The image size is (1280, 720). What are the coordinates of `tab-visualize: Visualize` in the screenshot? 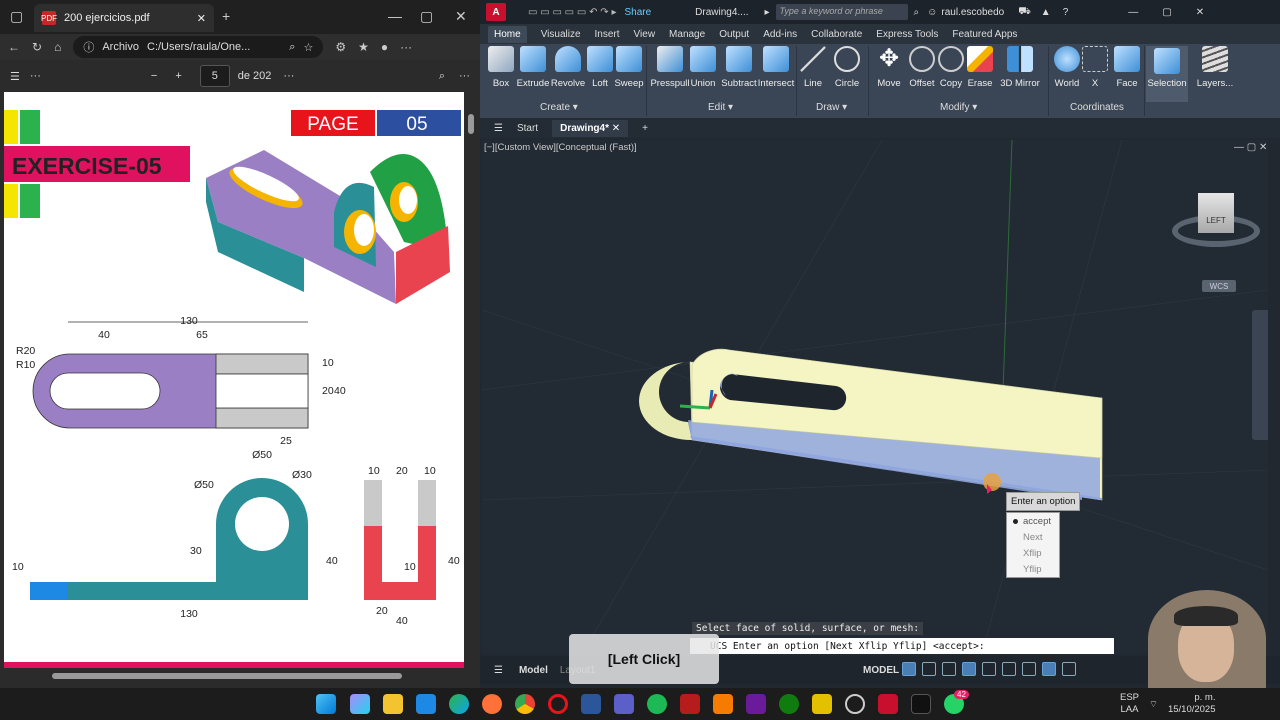 It's located at (561, 34).